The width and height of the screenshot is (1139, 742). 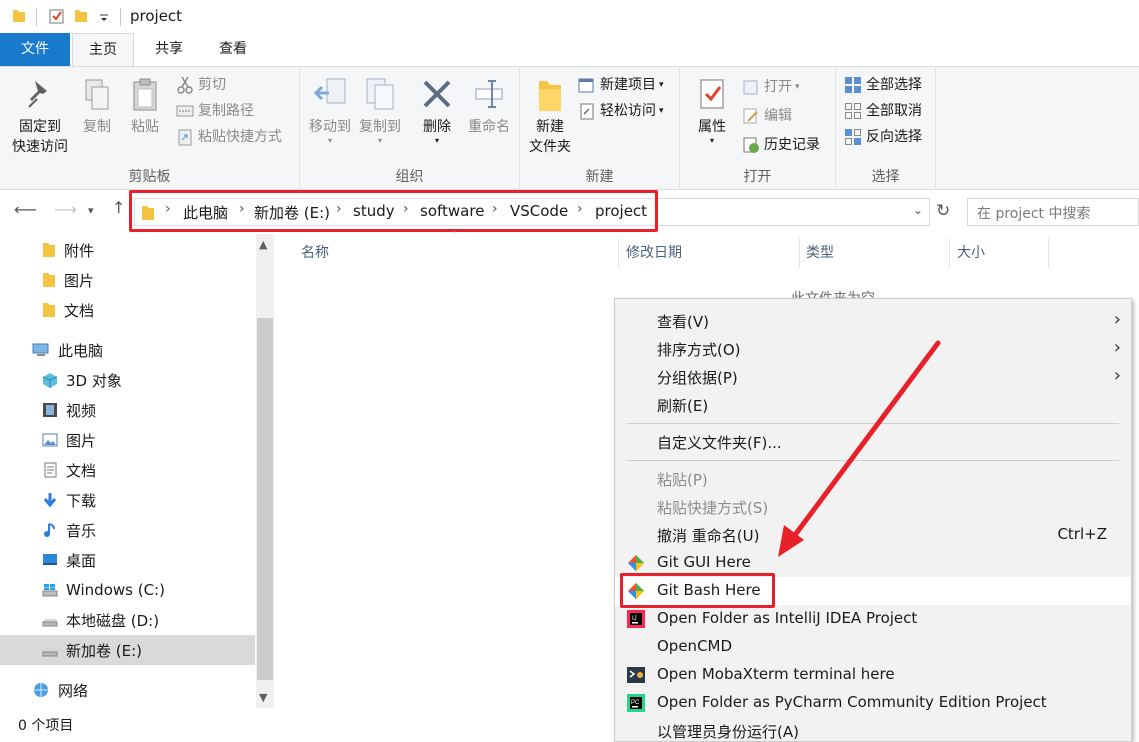 I want to click on nav-item-downloads: 下载, so click(x=127, y=500).